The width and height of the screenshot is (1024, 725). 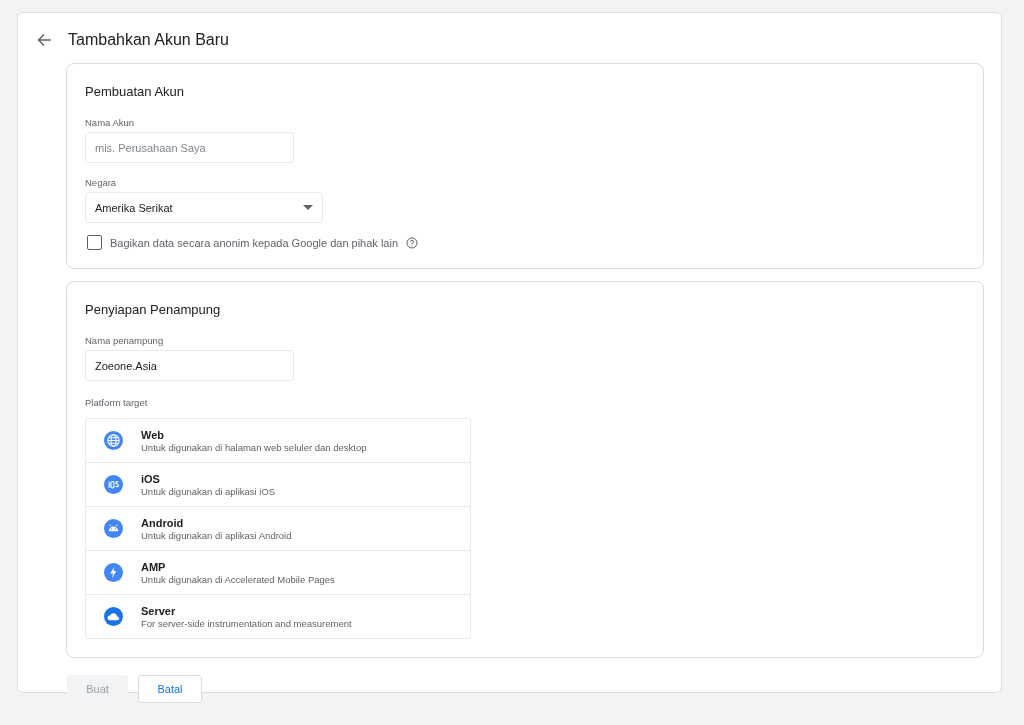 What do you see at coordinates (113, 484) in the screenshot?
I see `ios-icon` at bounding box center [113, 484].